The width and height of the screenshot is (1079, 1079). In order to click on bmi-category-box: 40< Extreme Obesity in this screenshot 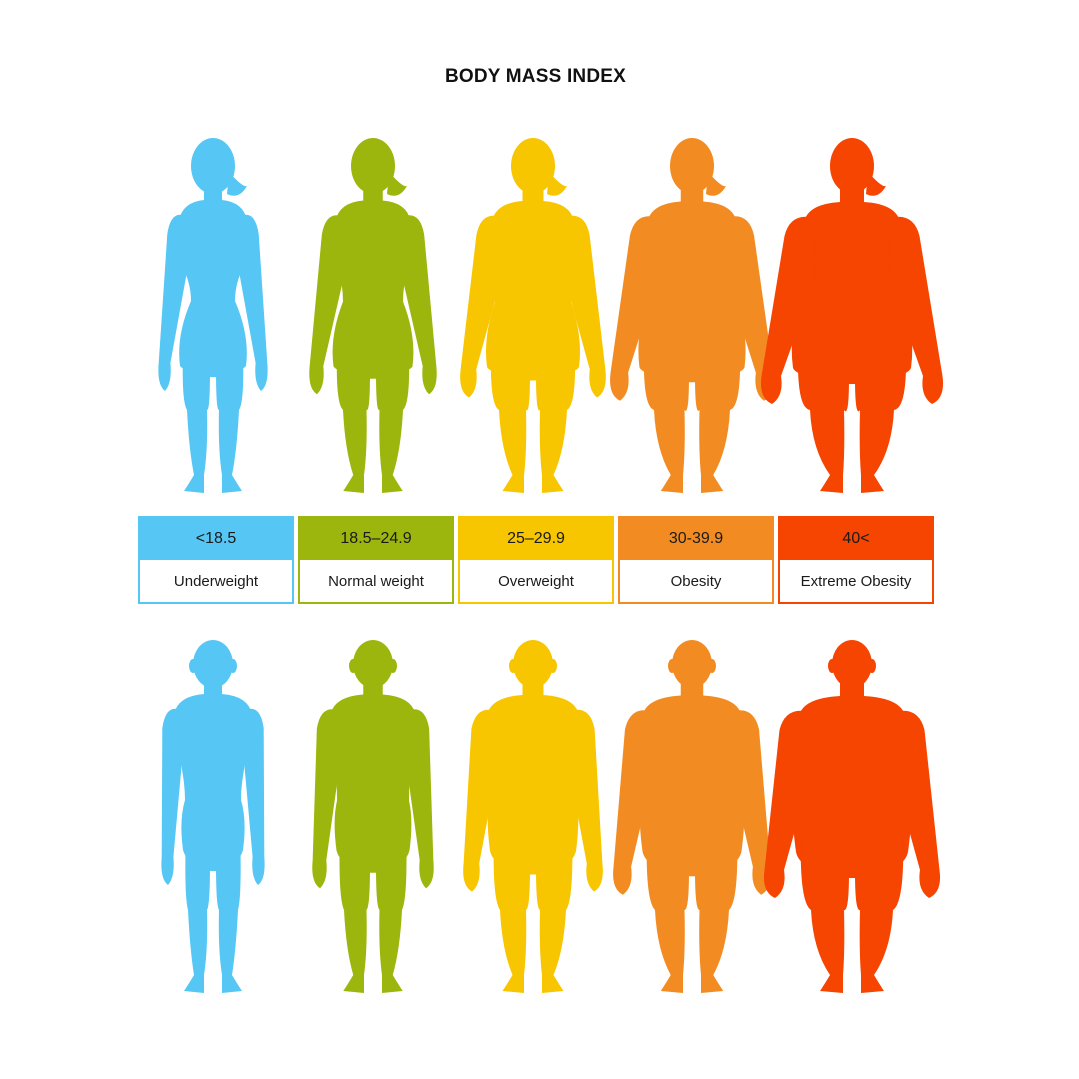, I will do `click(856, 560)`.